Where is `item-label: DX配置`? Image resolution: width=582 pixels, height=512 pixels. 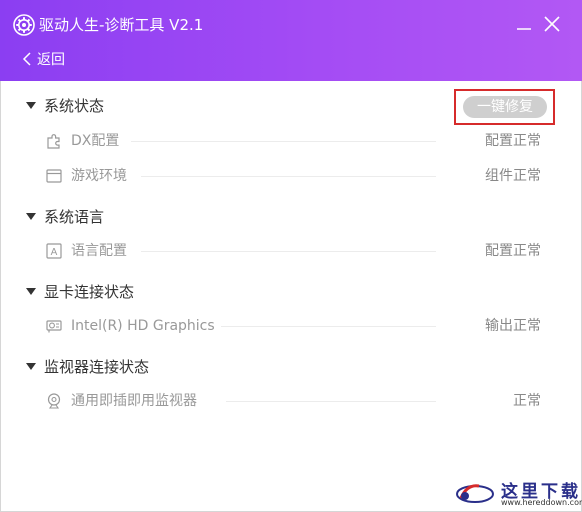 item-label: DX配置 is located at coordinates (95, 141).